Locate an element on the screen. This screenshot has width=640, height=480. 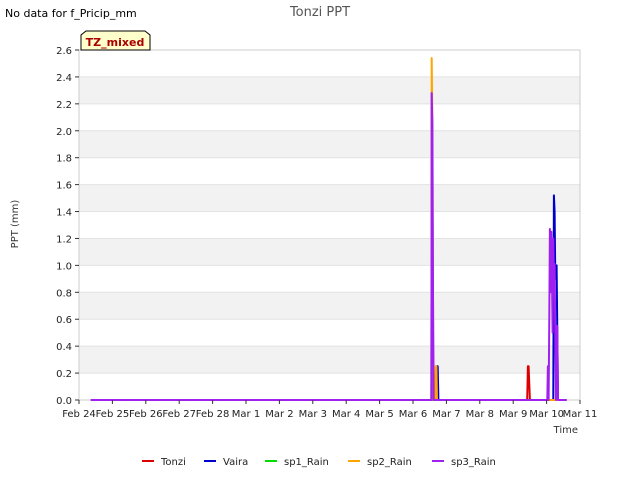
x-axis-label: Time is located at coordinates (565, 430).